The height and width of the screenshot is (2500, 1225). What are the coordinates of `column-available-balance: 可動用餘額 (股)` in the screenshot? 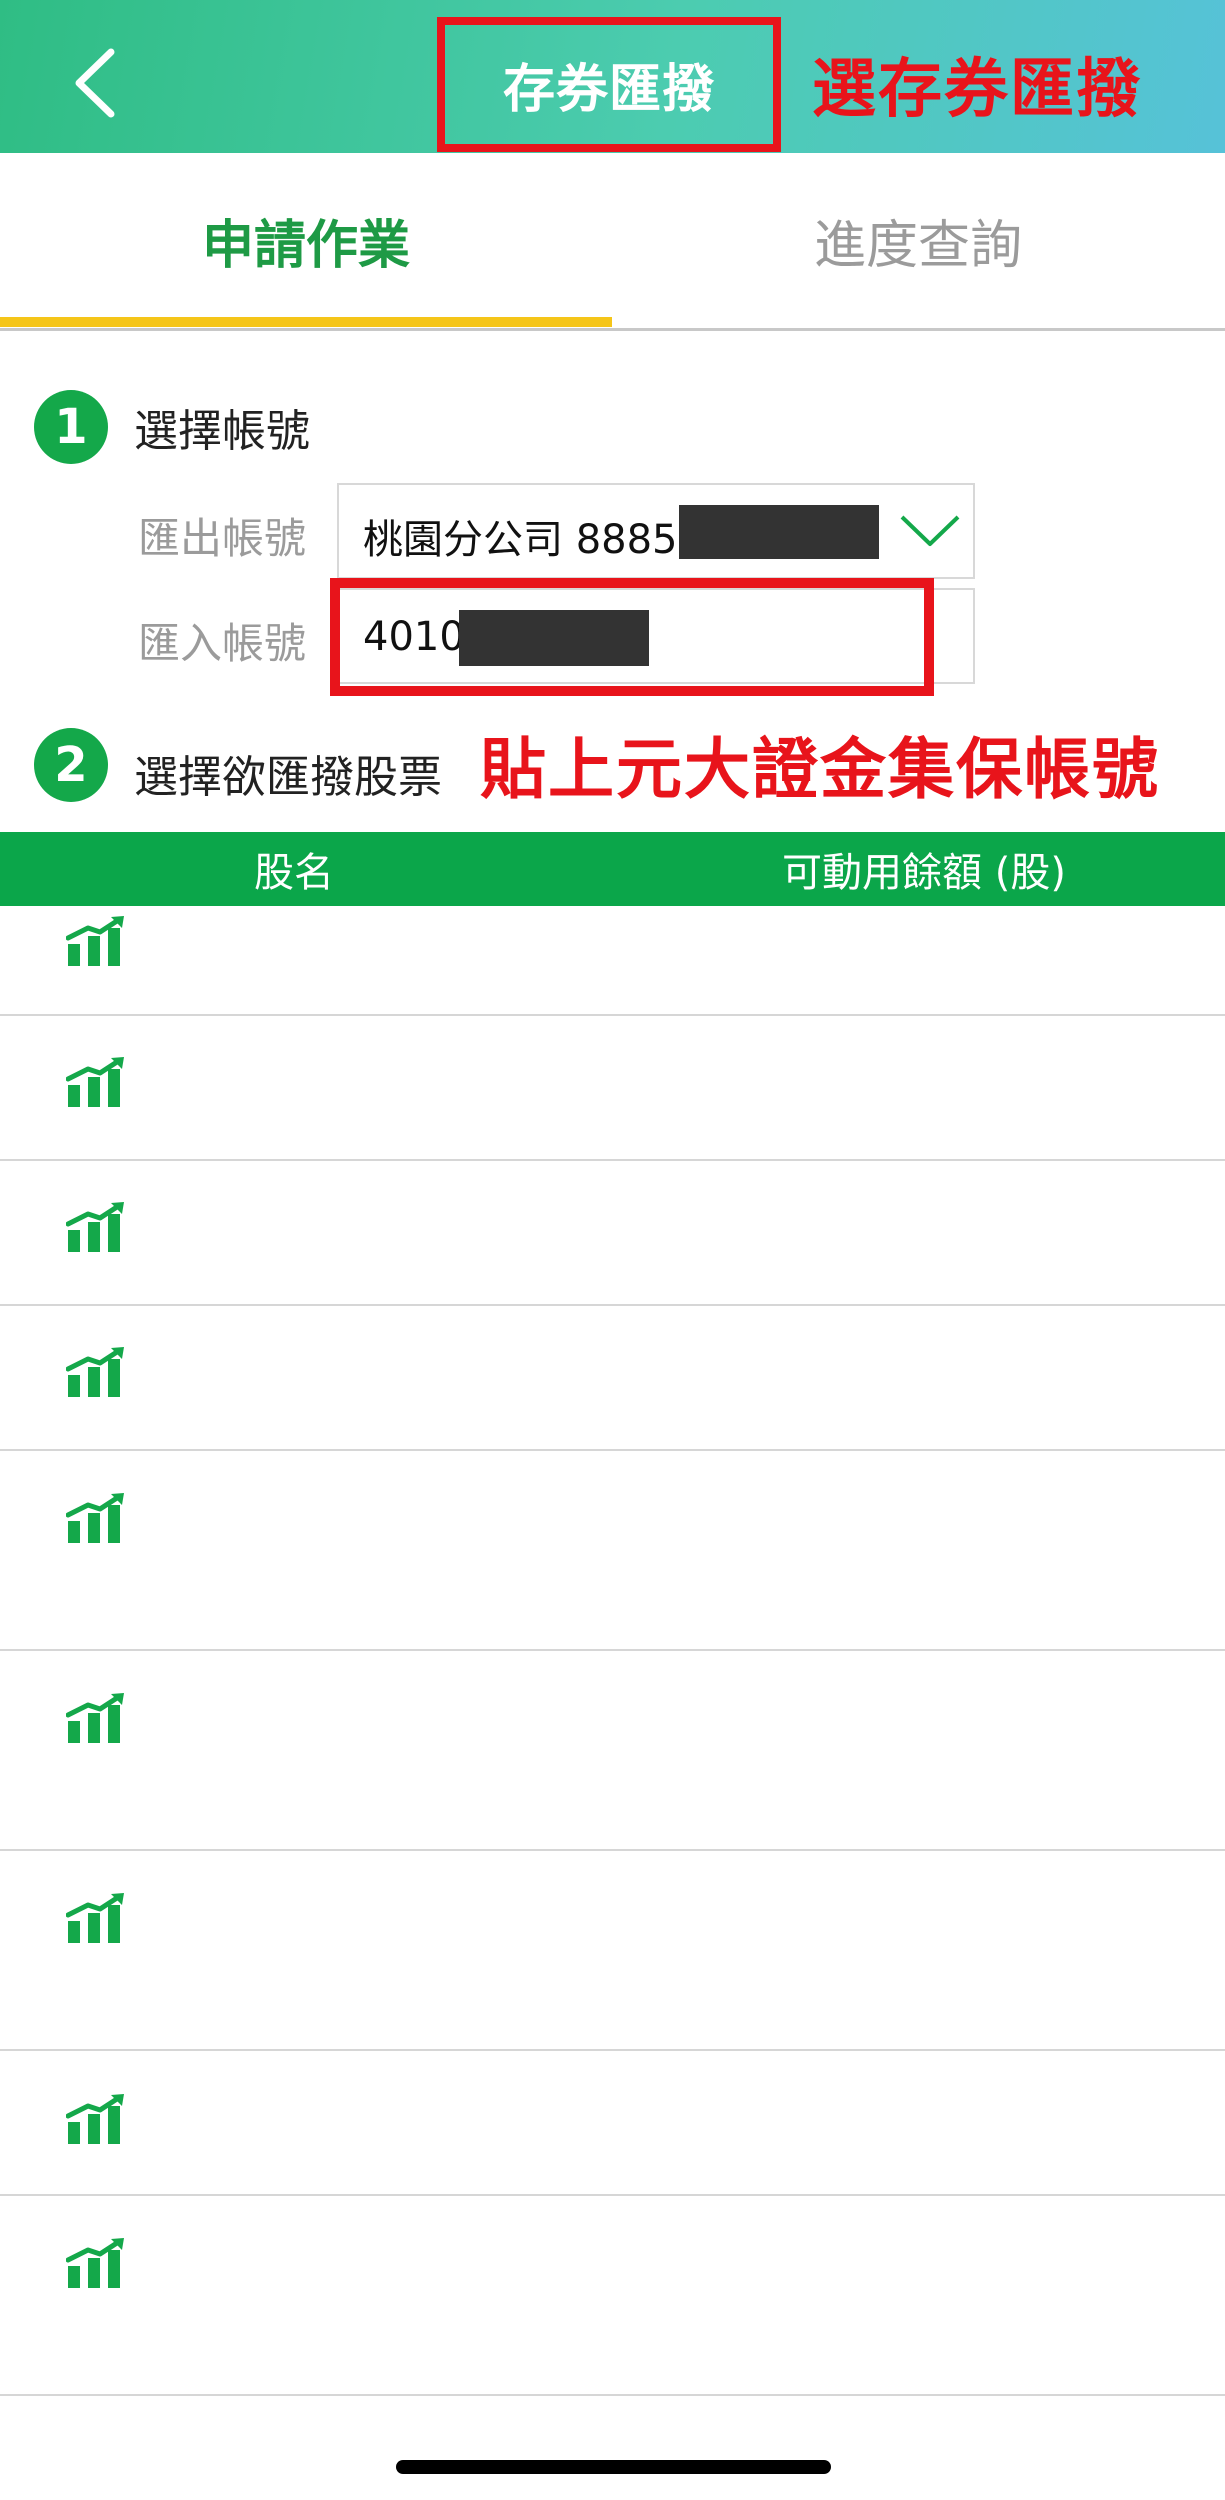 It's located at (924, 873).